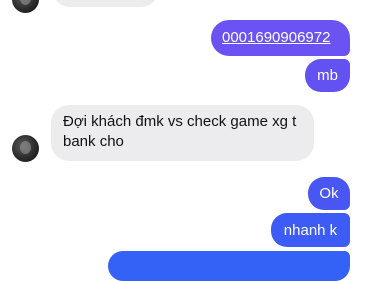 This screenshot has width=374, height=281. What do you see at coordinates (105, 3) in the screenshot?
I see `incoming-message-bubble` at bounding box center [105, 3].